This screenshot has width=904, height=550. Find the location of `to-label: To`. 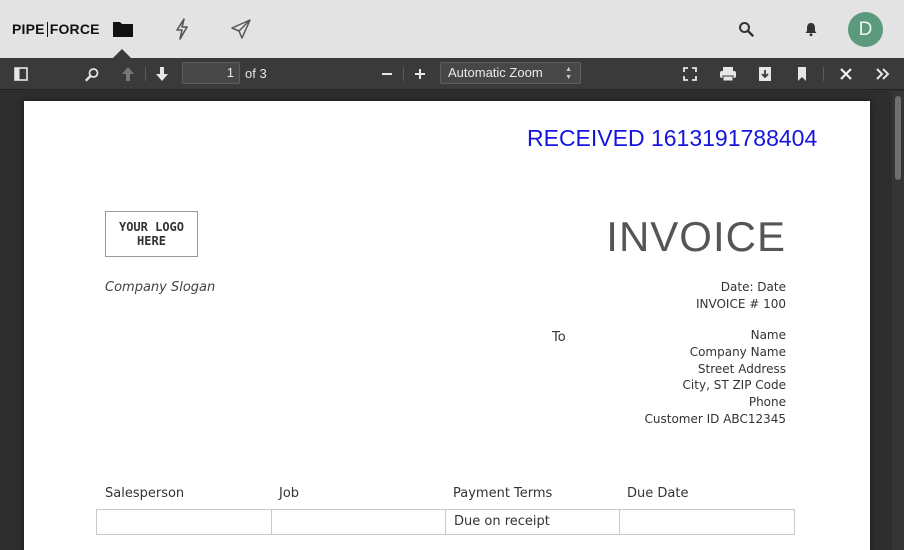

to-label: To is located at coordinates (559, 337).